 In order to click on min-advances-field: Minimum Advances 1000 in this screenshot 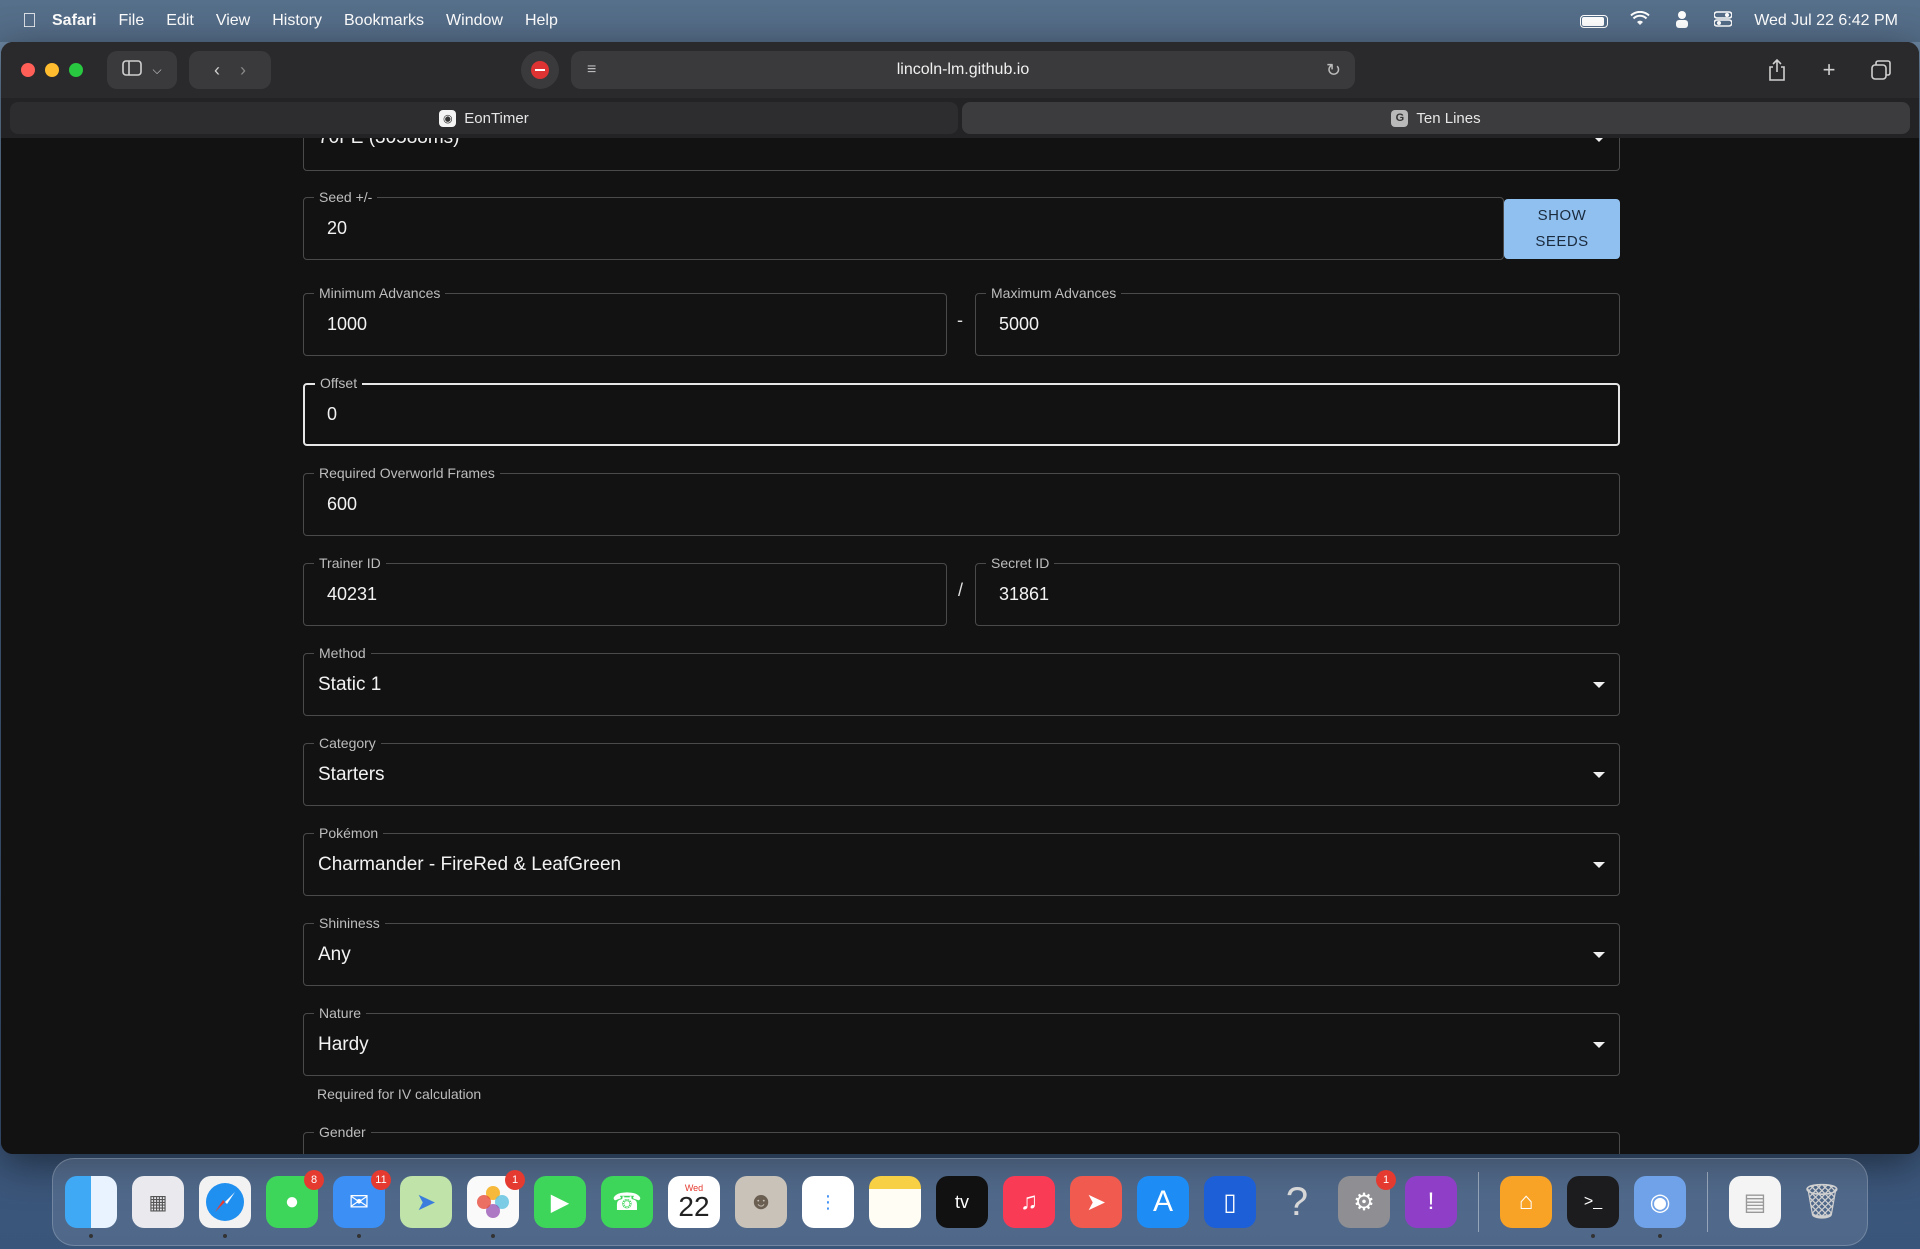, I will do `click(625, 320)`.